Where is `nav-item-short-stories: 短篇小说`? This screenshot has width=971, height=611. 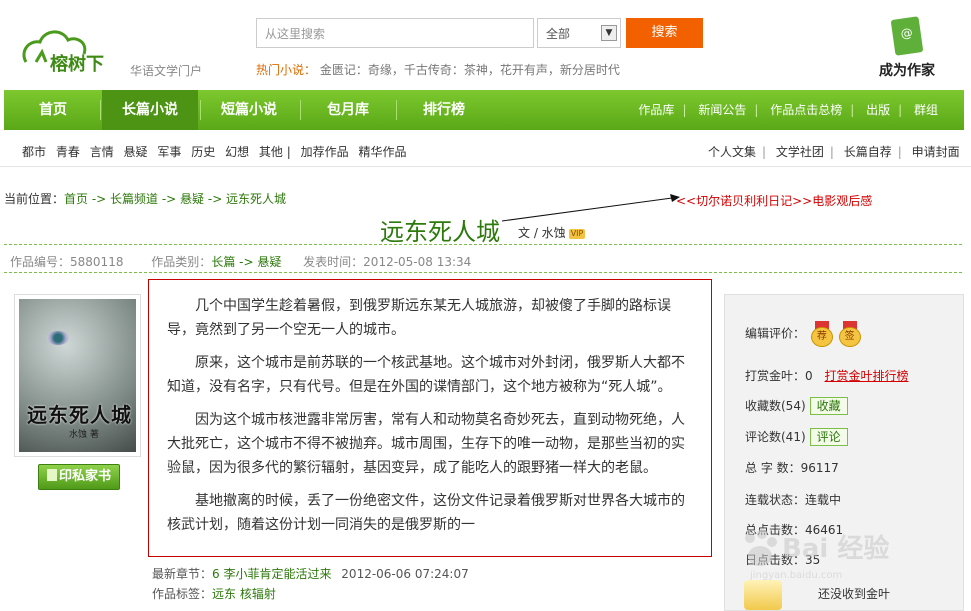 nav-item-short-stories: 短篇小说 is located at coordinates (249, 110).